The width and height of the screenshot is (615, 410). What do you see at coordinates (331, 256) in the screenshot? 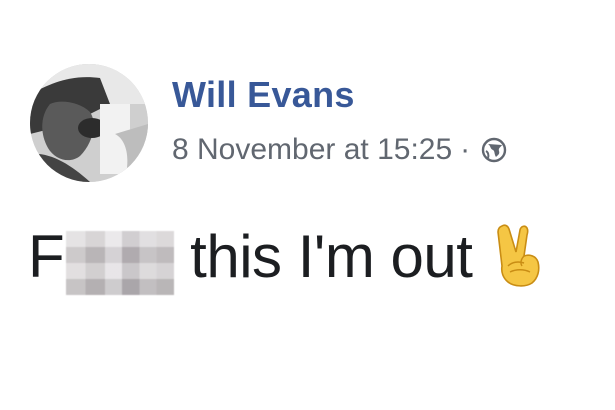
I see `message-text: this I'm out` at bounding box center [331, 256].